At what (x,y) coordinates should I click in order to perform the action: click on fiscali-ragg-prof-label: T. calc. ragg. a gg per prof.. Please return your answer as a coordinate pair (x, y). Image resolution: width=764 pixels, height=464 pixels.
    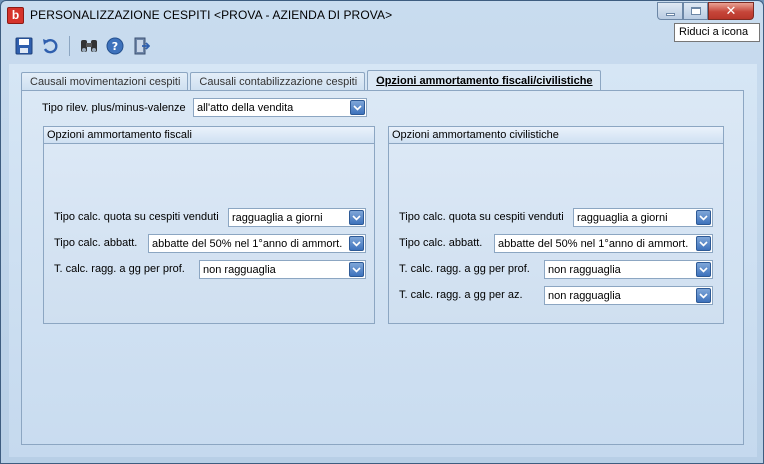
    Looking at the image, I should click on (119, 269).